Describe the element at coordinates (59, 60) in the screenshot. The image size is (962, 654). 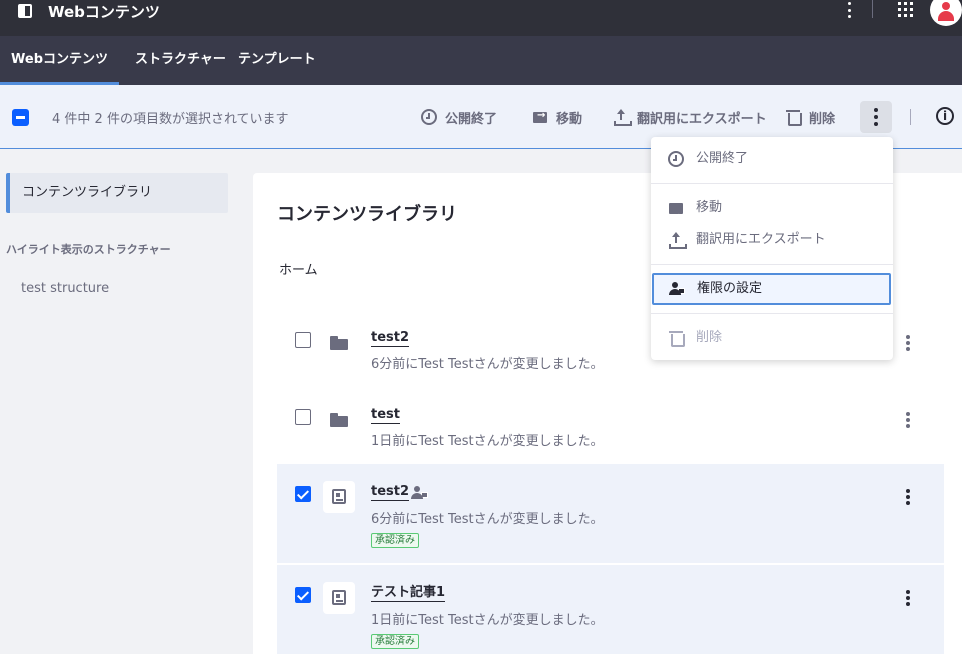
I see `tab-web-content: Webコンテンツ` at that location.